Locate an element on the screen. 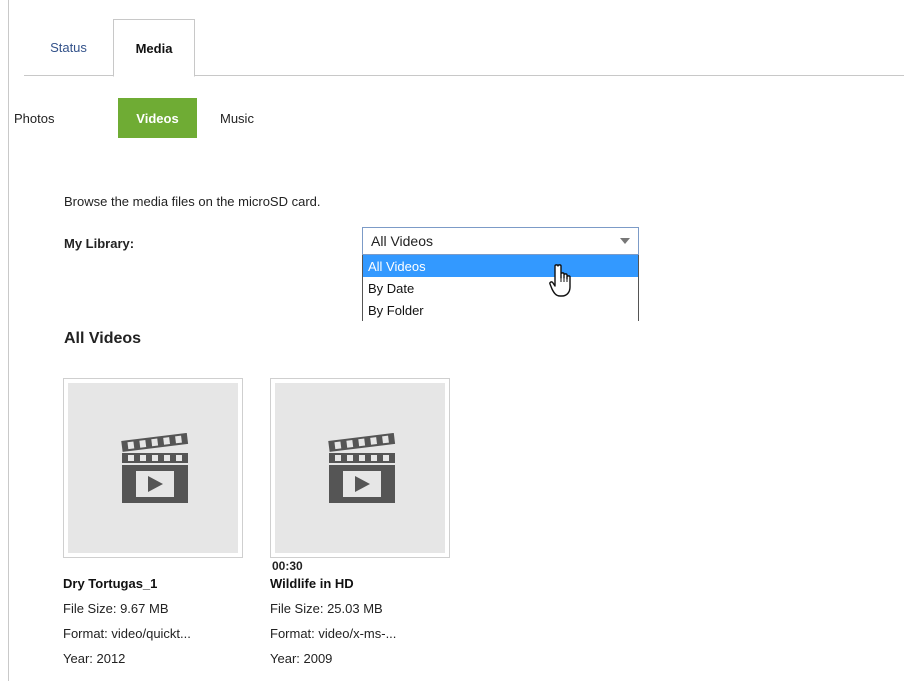  tab-status: Status is located at coordinates (68, 47).